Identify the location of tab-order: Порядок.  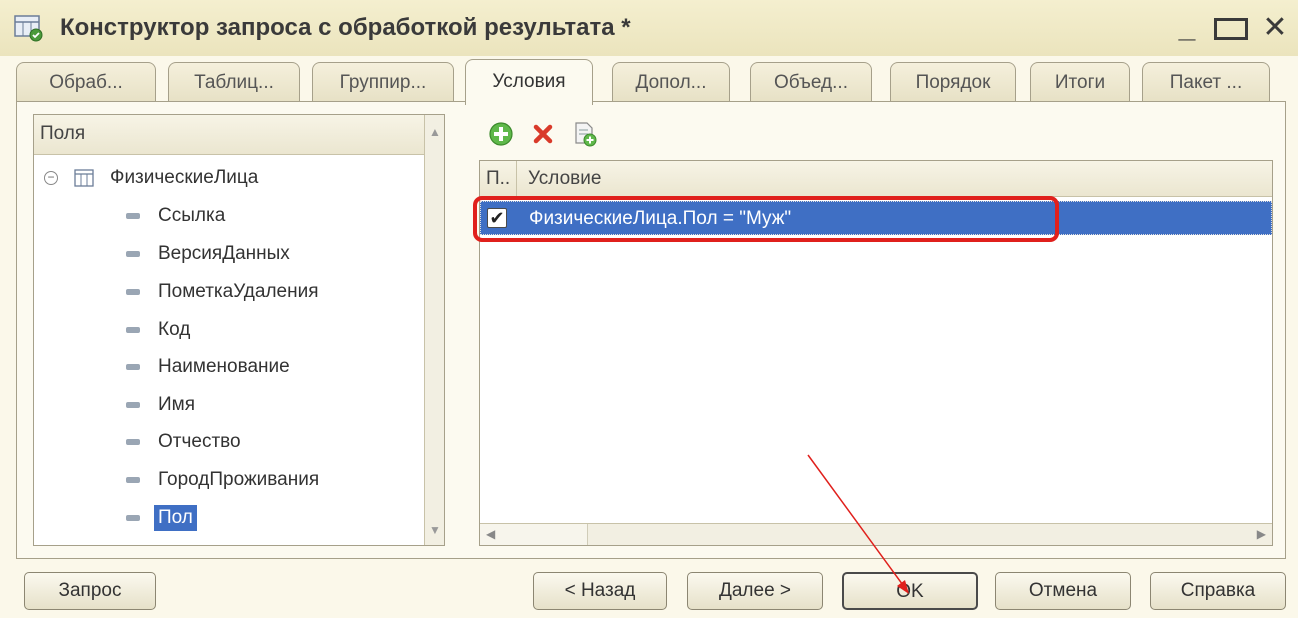
(953, 83).